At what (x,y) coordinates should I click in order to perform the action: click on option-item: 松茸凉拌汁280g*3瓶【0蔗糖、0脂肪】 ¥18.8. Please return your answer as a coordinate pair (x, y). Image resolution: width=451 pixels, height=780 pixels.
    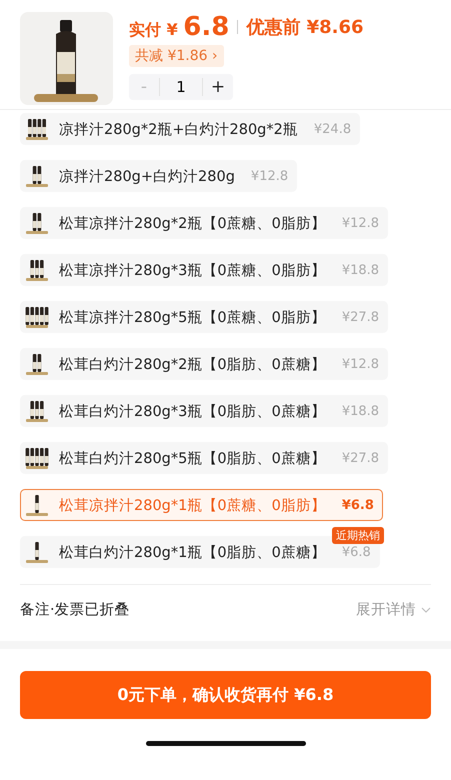
    Looking at the image, I should click on (204, 270).